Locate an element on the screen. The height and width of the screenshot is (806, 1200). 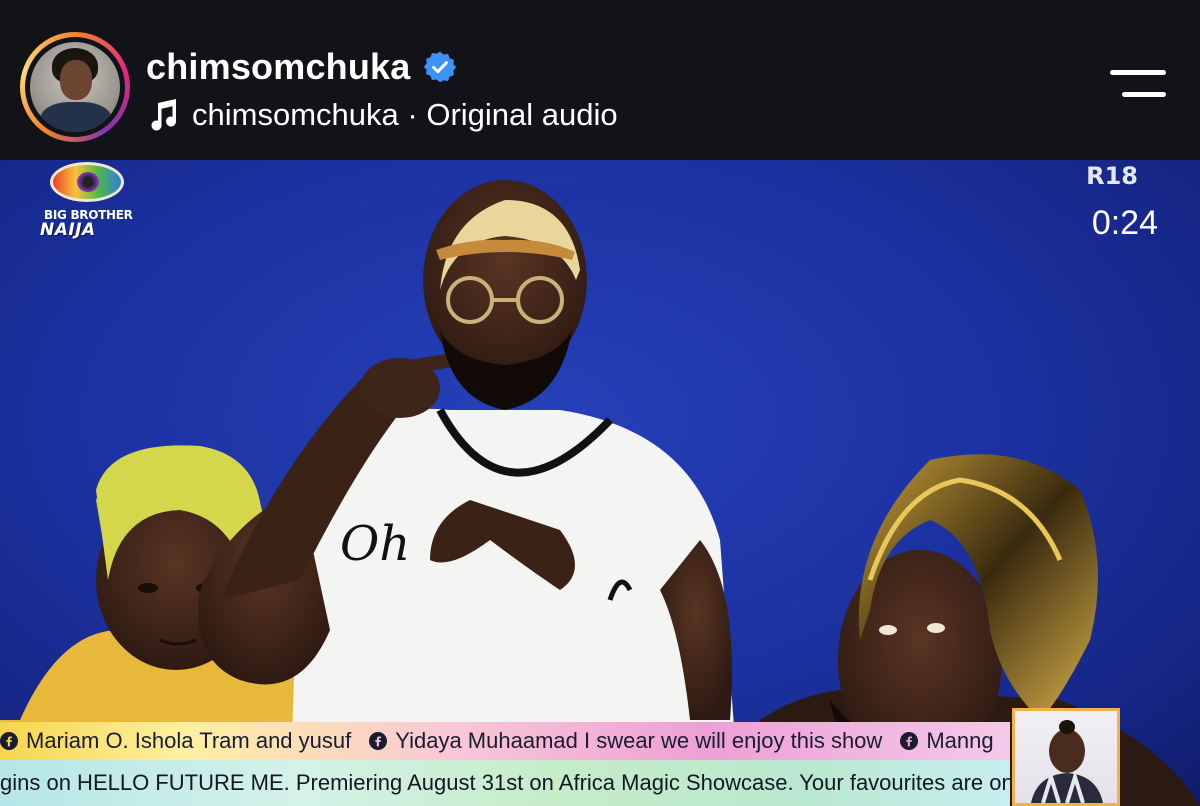
username-row: chimsomchuka is located at coordinates (301, 67).